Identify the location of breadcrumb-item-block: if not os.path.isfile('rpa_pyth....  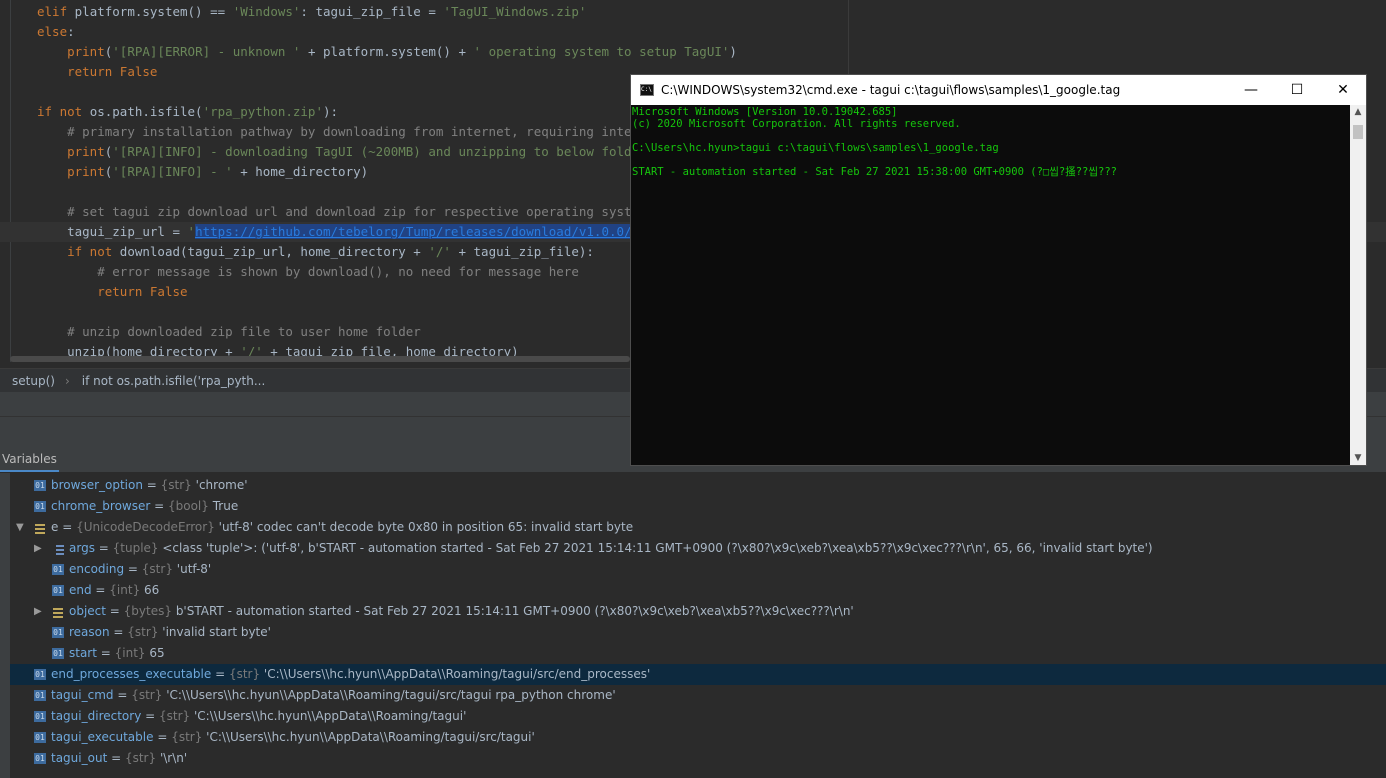
(174, 381).